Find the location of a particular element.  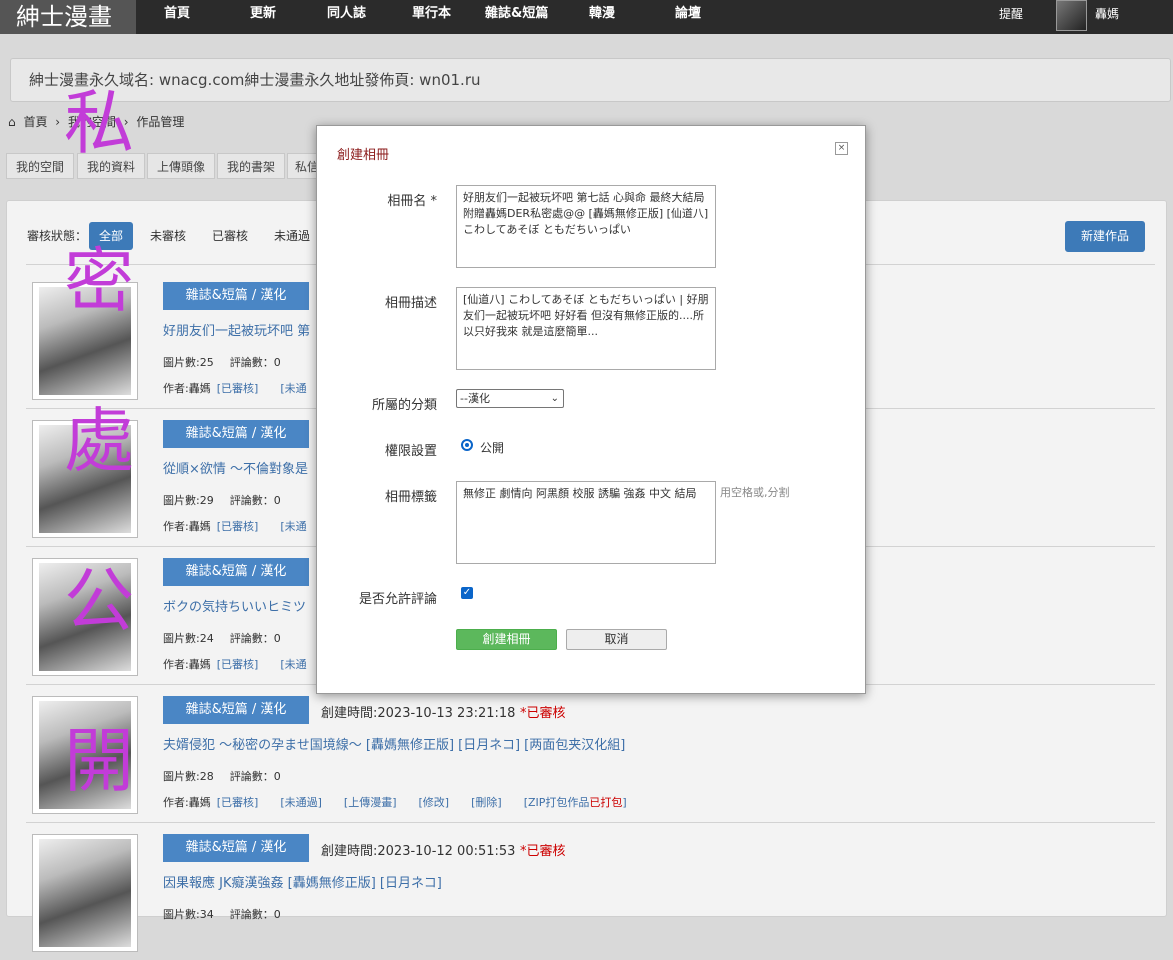

zip-link: [ZIP打包作品已打包] is located at coordinates (575, 802).